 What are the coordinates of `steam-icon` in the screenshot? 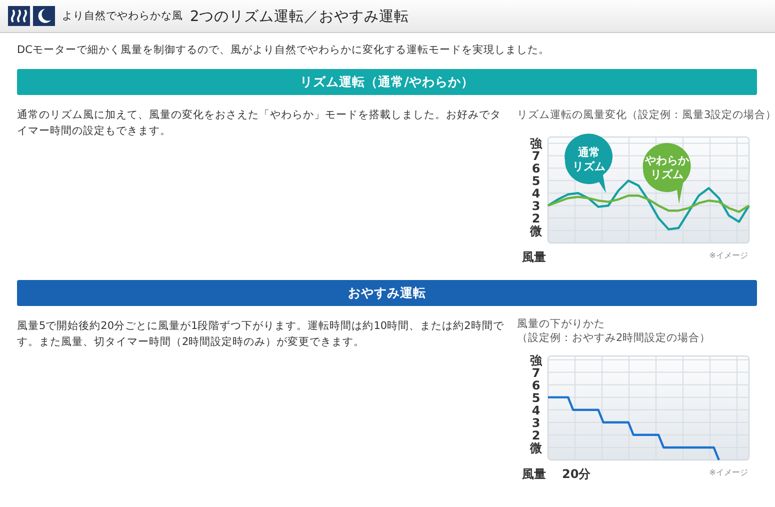 It's located at (19, 16).